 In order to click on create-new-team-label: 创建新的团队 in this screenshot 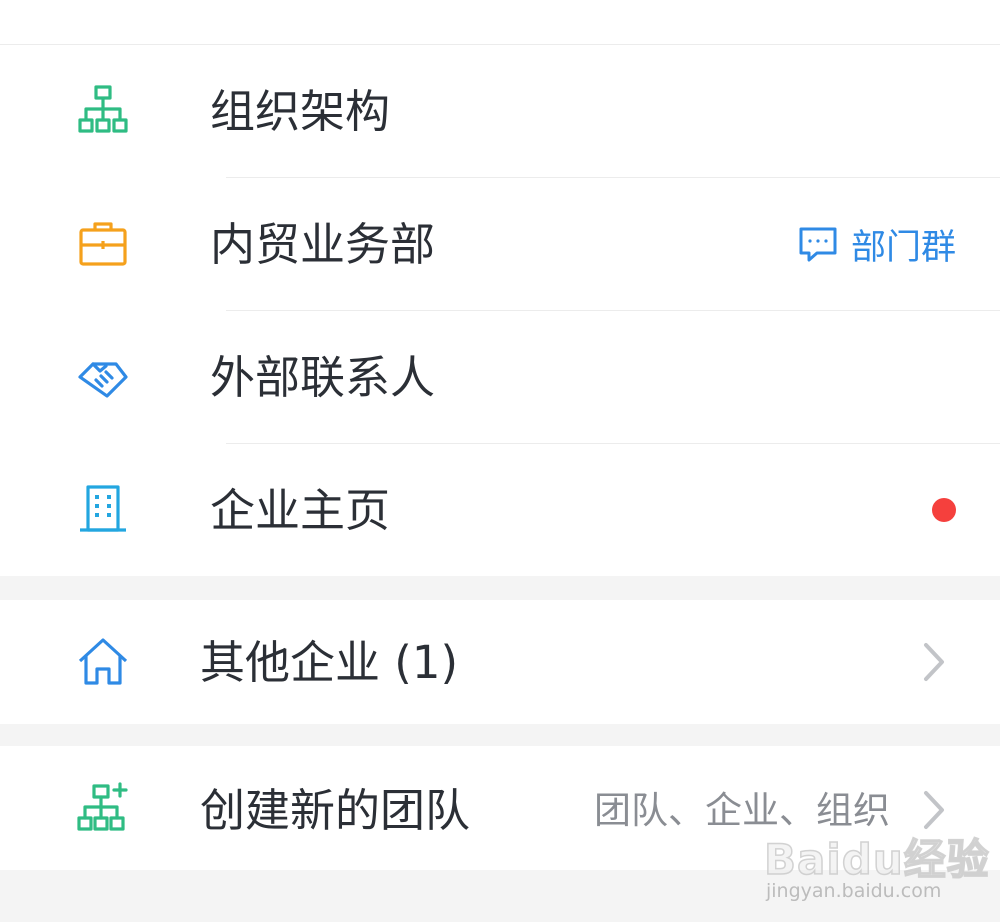, I will do `click(335, 810)`.